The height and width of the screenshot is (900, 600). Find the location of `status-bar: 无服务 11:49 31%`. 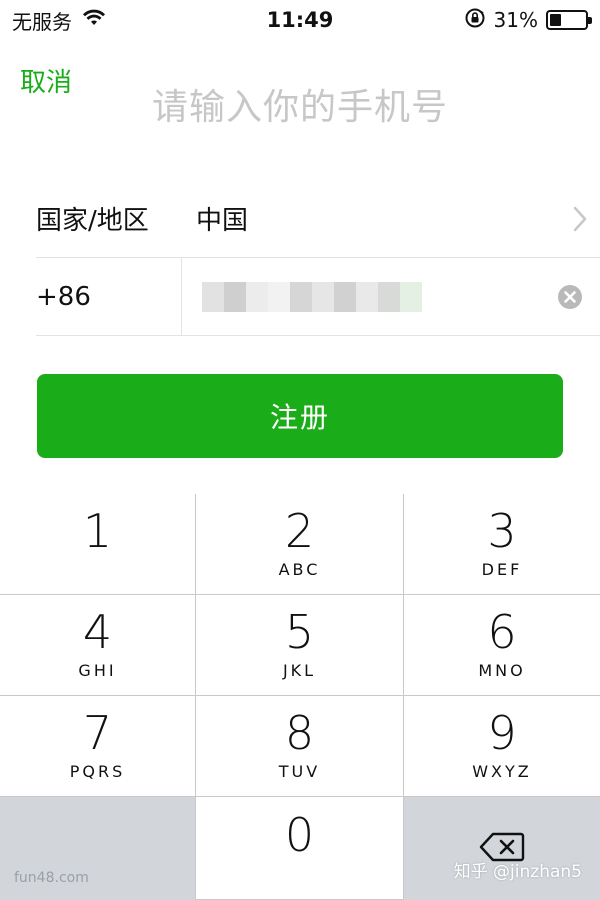

status-bar: 无服务 11:49 31% is located at coordinates (300, 20).